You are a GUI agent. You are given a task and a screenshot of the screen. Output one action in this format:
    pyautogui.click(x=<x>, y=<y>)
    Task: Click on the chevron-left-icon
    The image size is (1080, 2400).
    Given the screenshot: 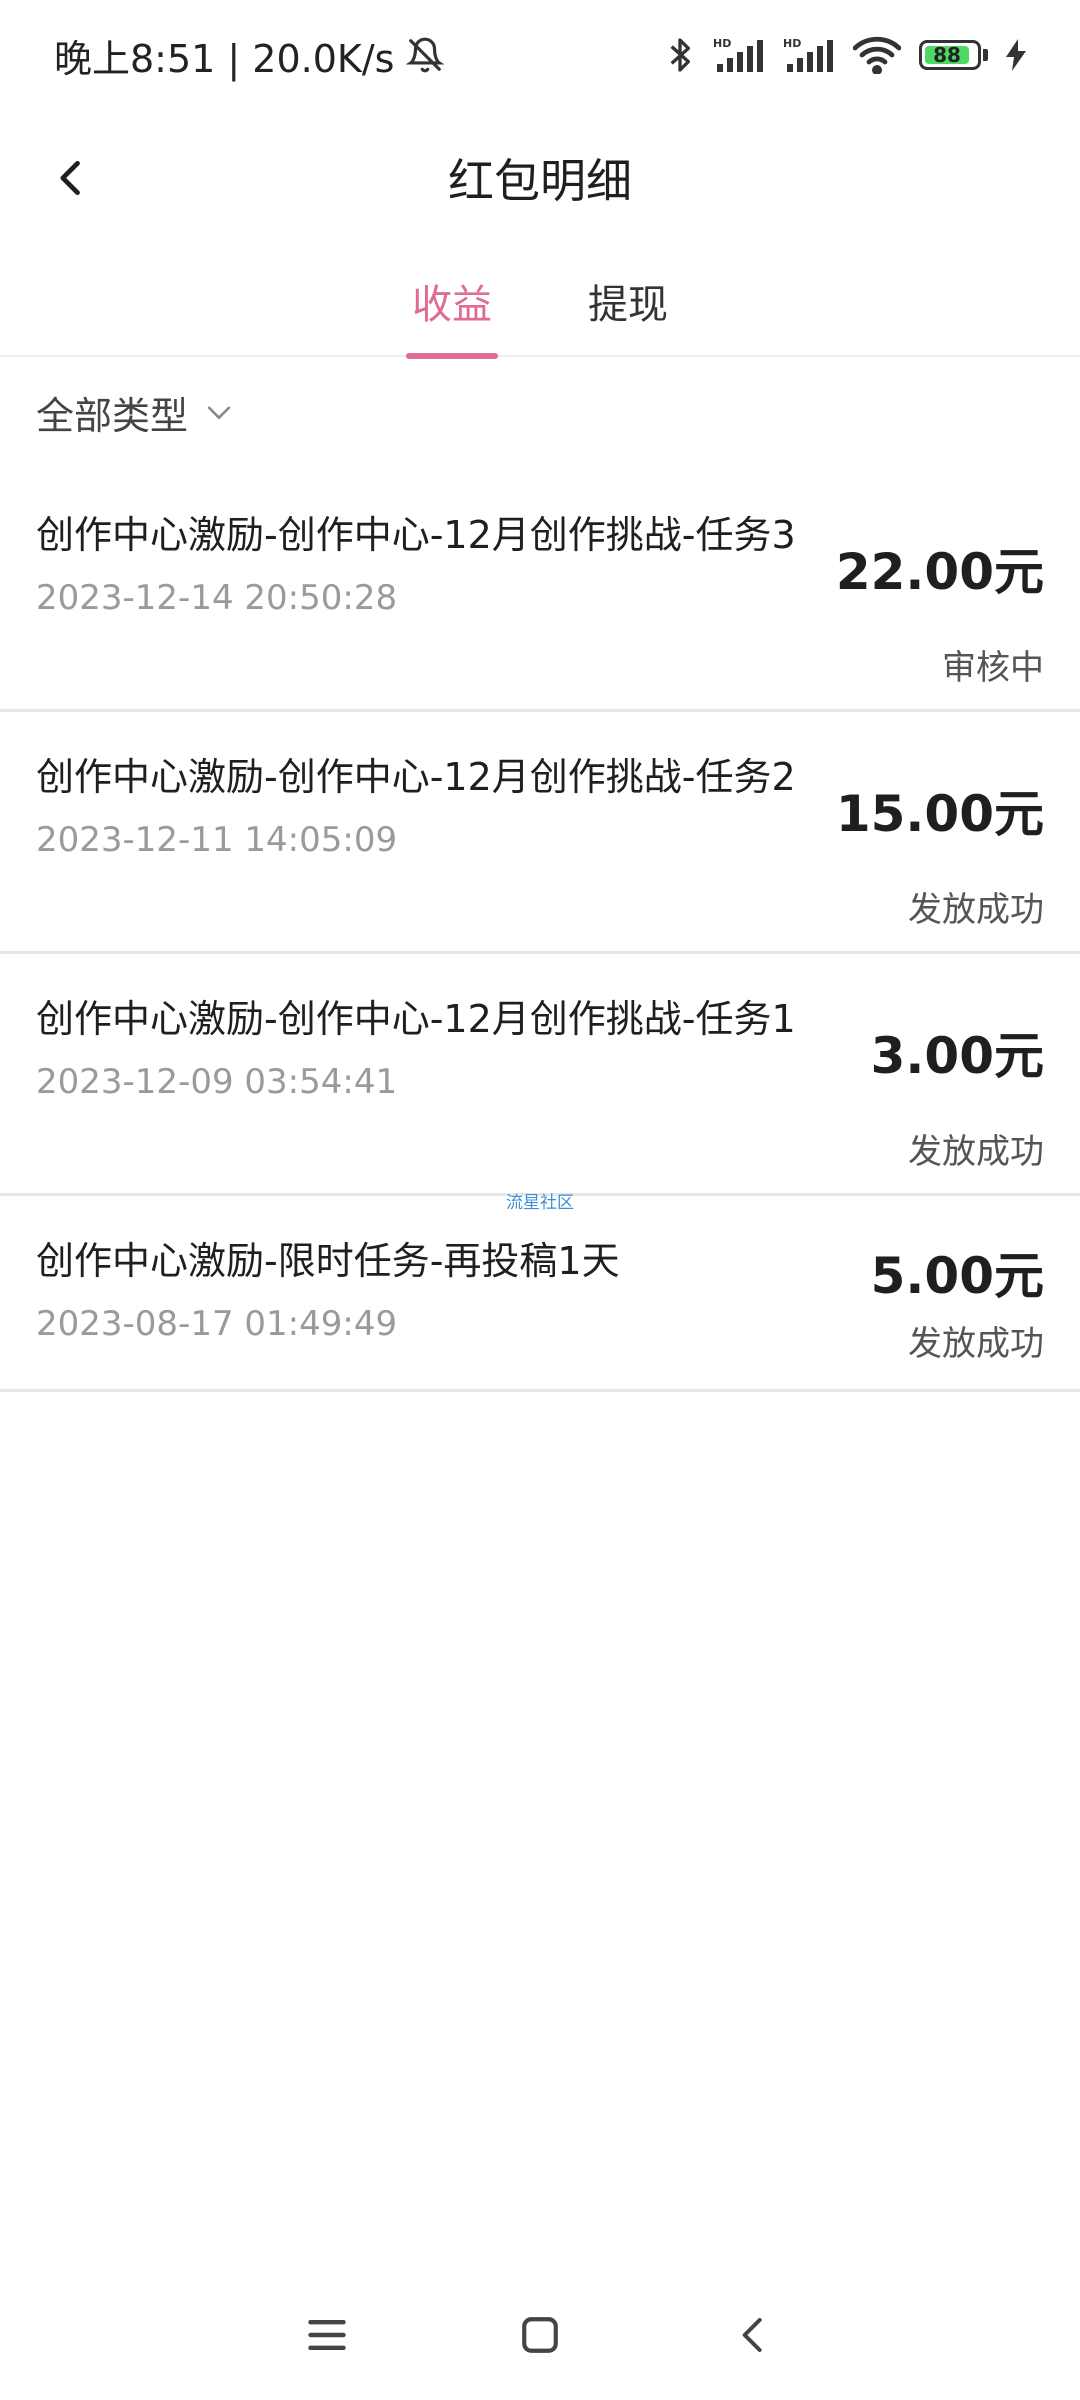 What is the action you would take?
    pyautogui.click(x=70, y=178)
    